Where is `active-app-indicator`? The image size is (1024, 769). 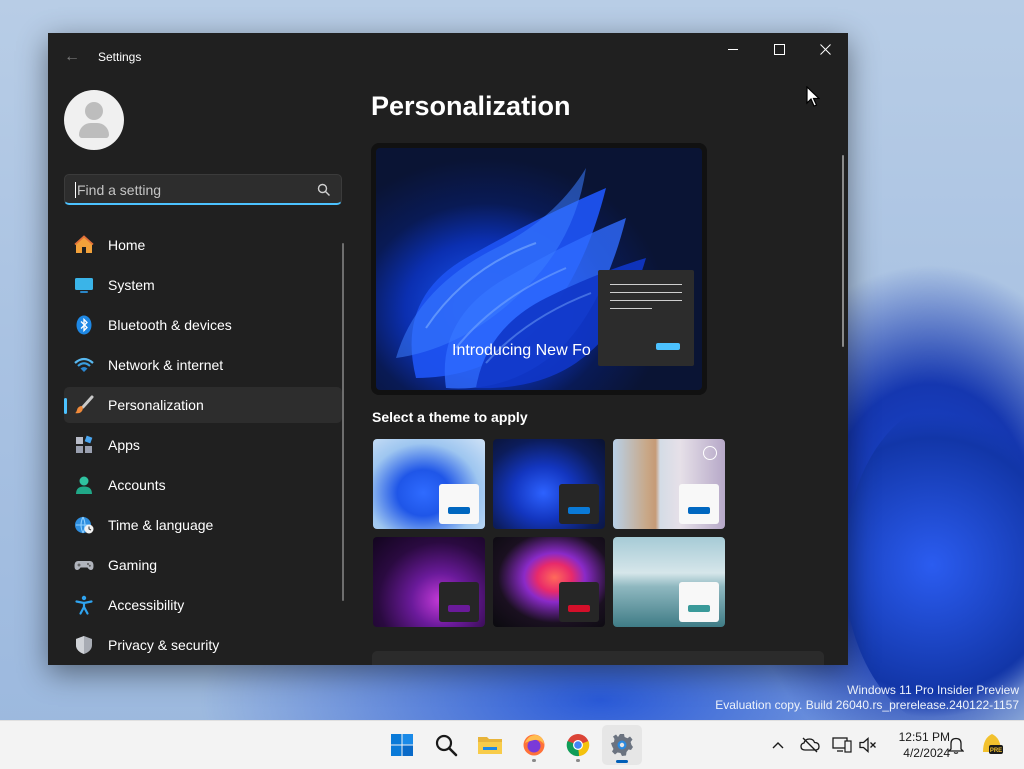
active-app-indicator is located at coordinates (622, 761).